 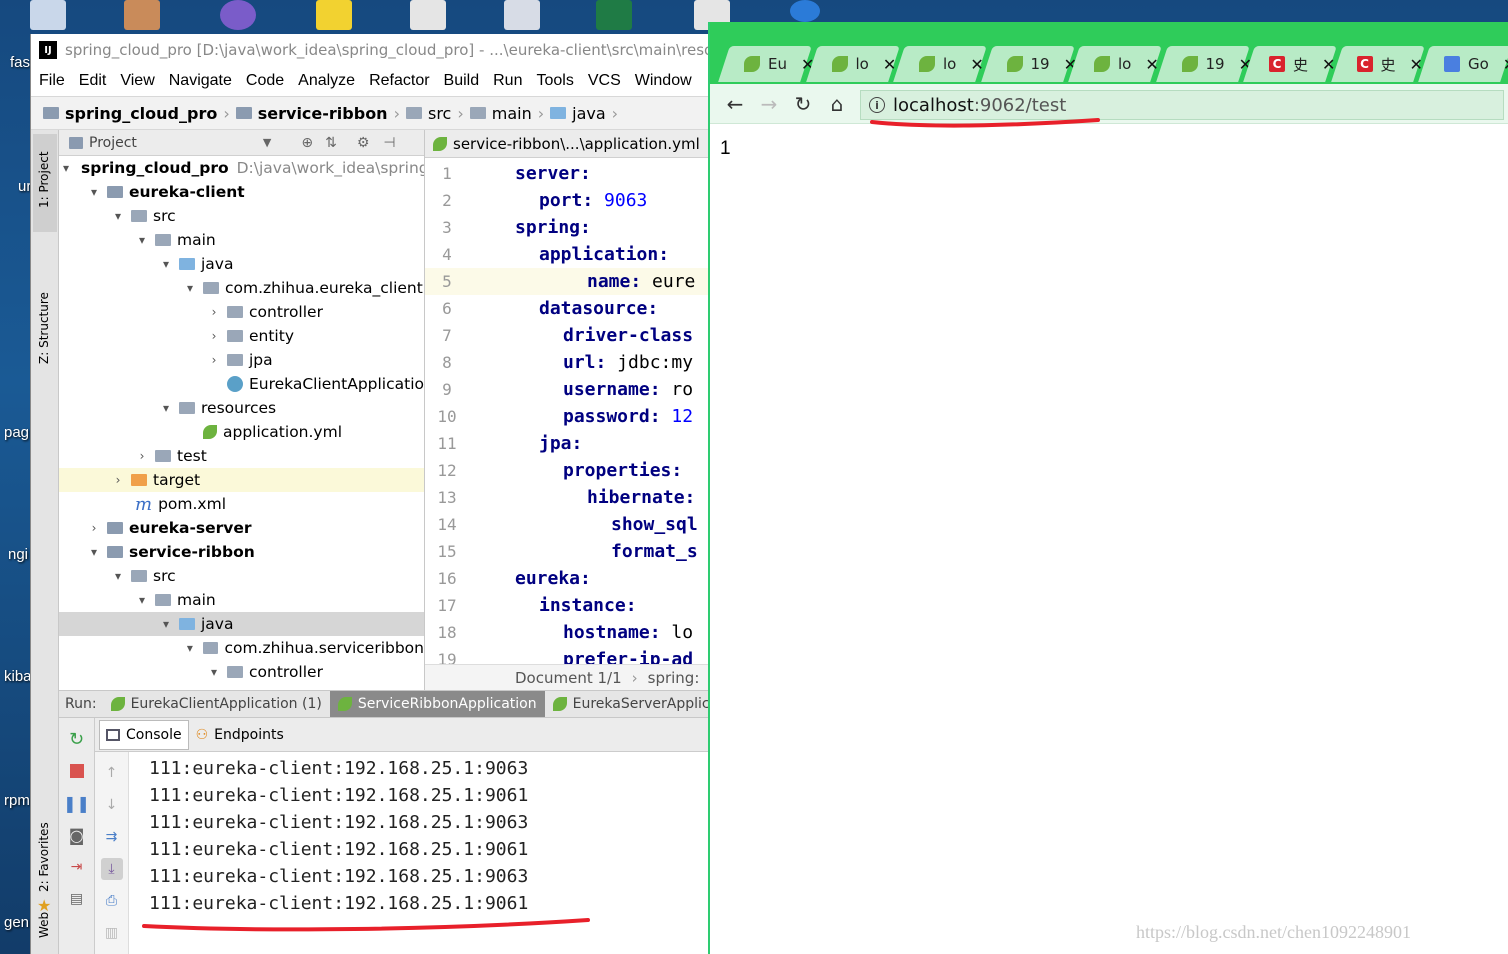 I want to click on breadcrumb-item: src, so click(x=428, y=113).